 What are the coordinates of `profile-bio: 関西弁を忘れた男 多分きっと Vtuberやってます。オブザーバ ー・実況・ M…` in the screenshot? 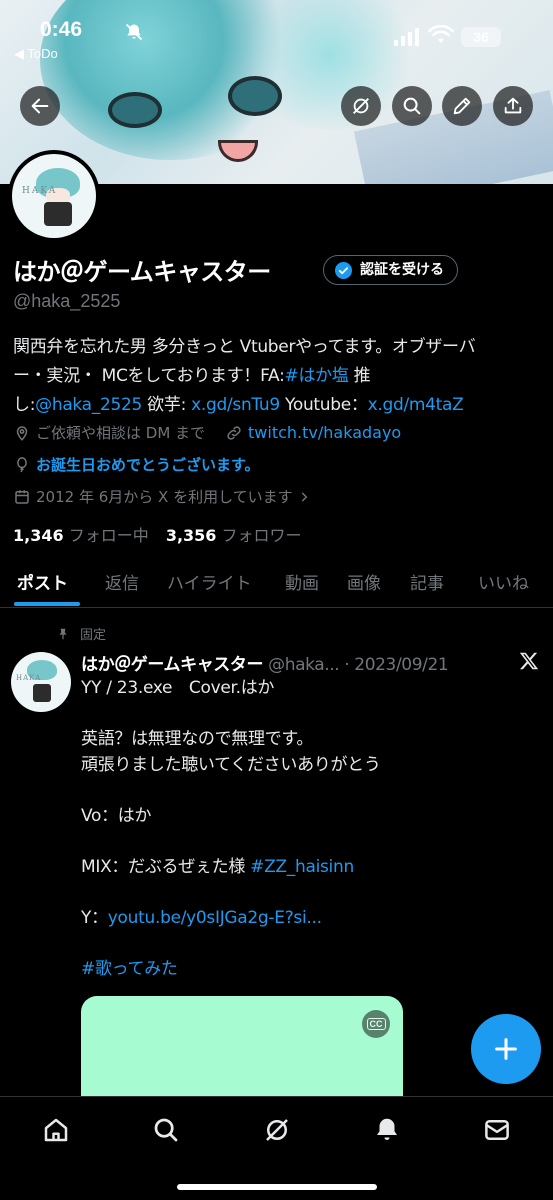 It's located at (279, 376).